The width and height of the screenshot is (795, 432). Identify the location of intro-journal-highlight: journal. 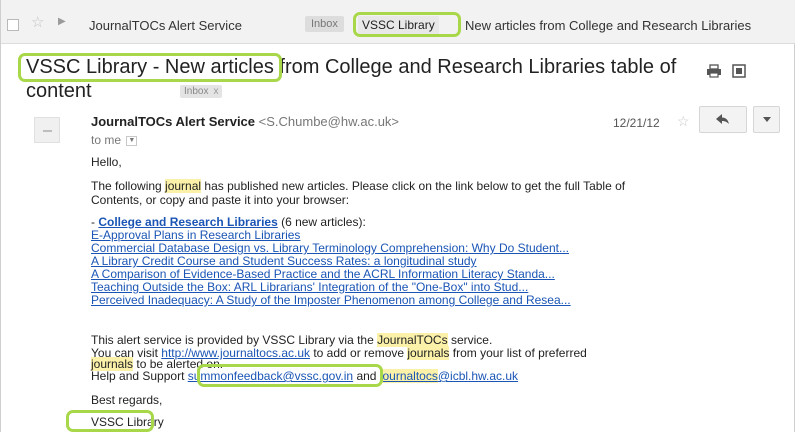
(183, 186).